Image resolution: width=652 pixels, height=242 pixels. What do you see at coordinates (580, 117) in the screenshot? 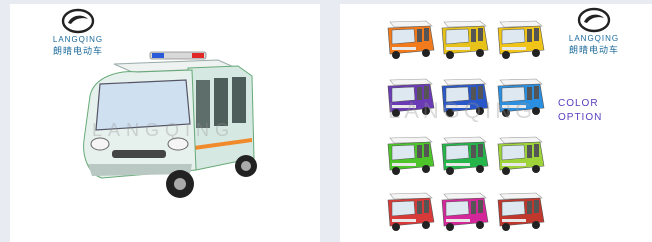
I see `color-option-line2: OPTION` at bounding box center [580, 117].